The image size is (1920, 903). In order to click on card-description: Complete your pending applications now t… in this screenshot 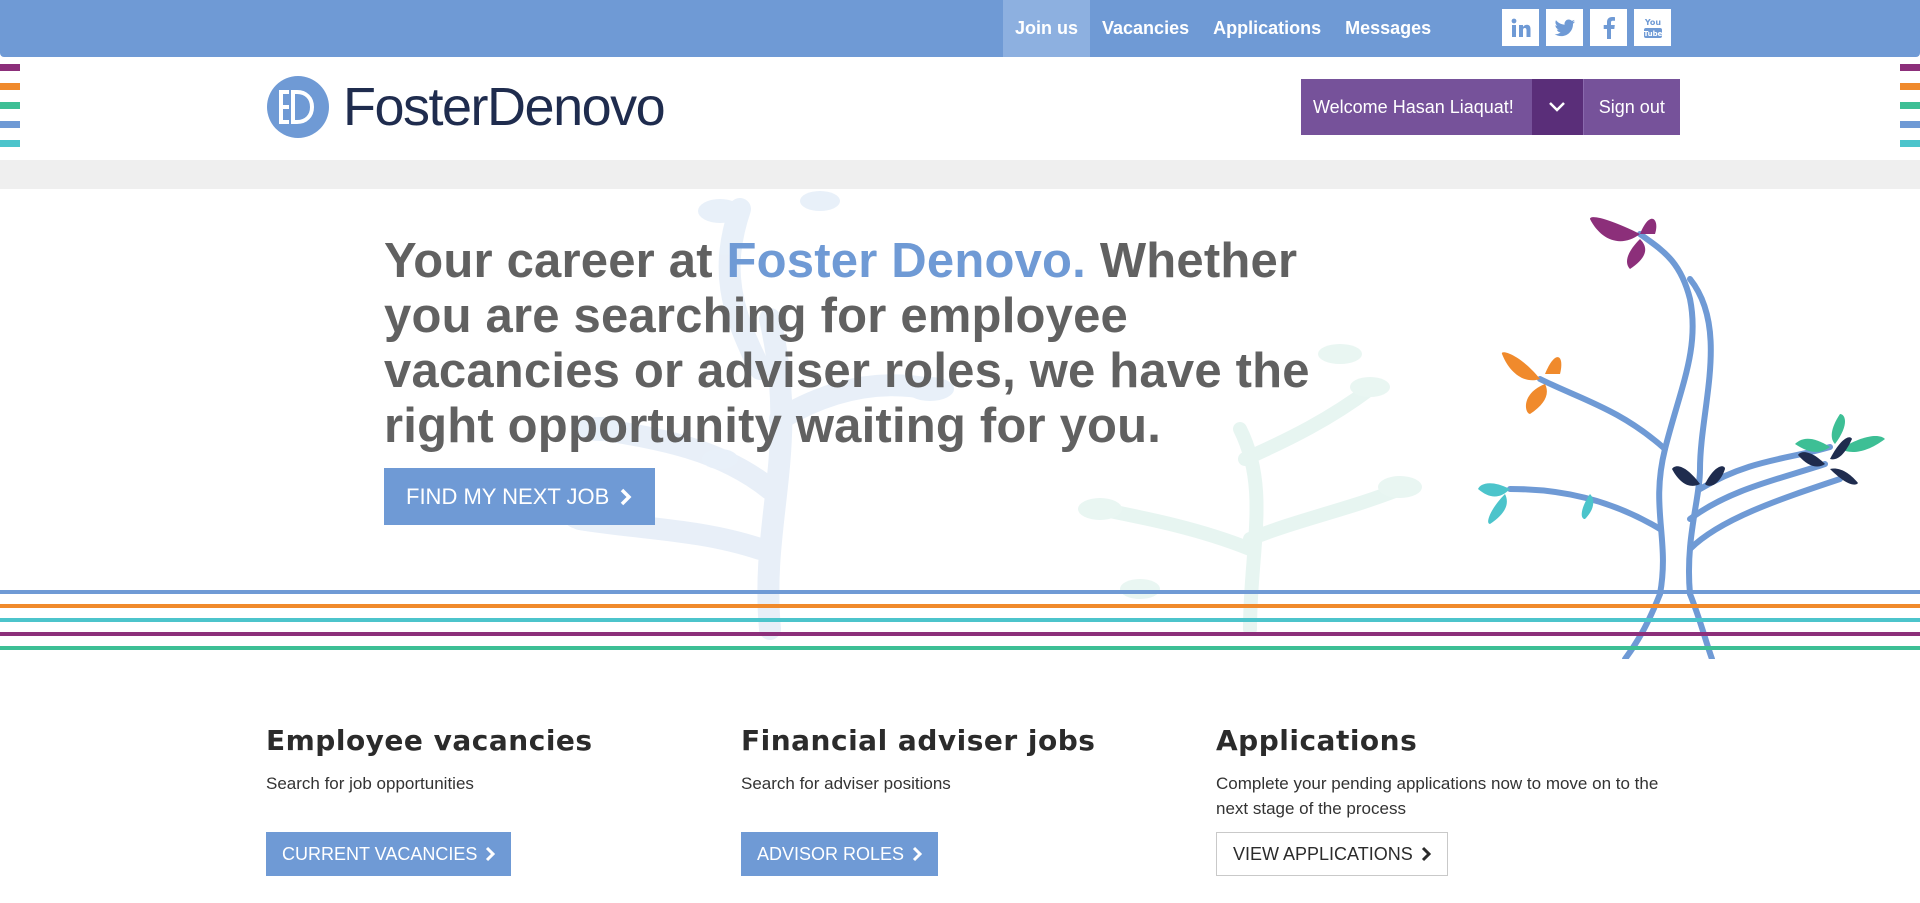, I will do `click(1437, 796)`.